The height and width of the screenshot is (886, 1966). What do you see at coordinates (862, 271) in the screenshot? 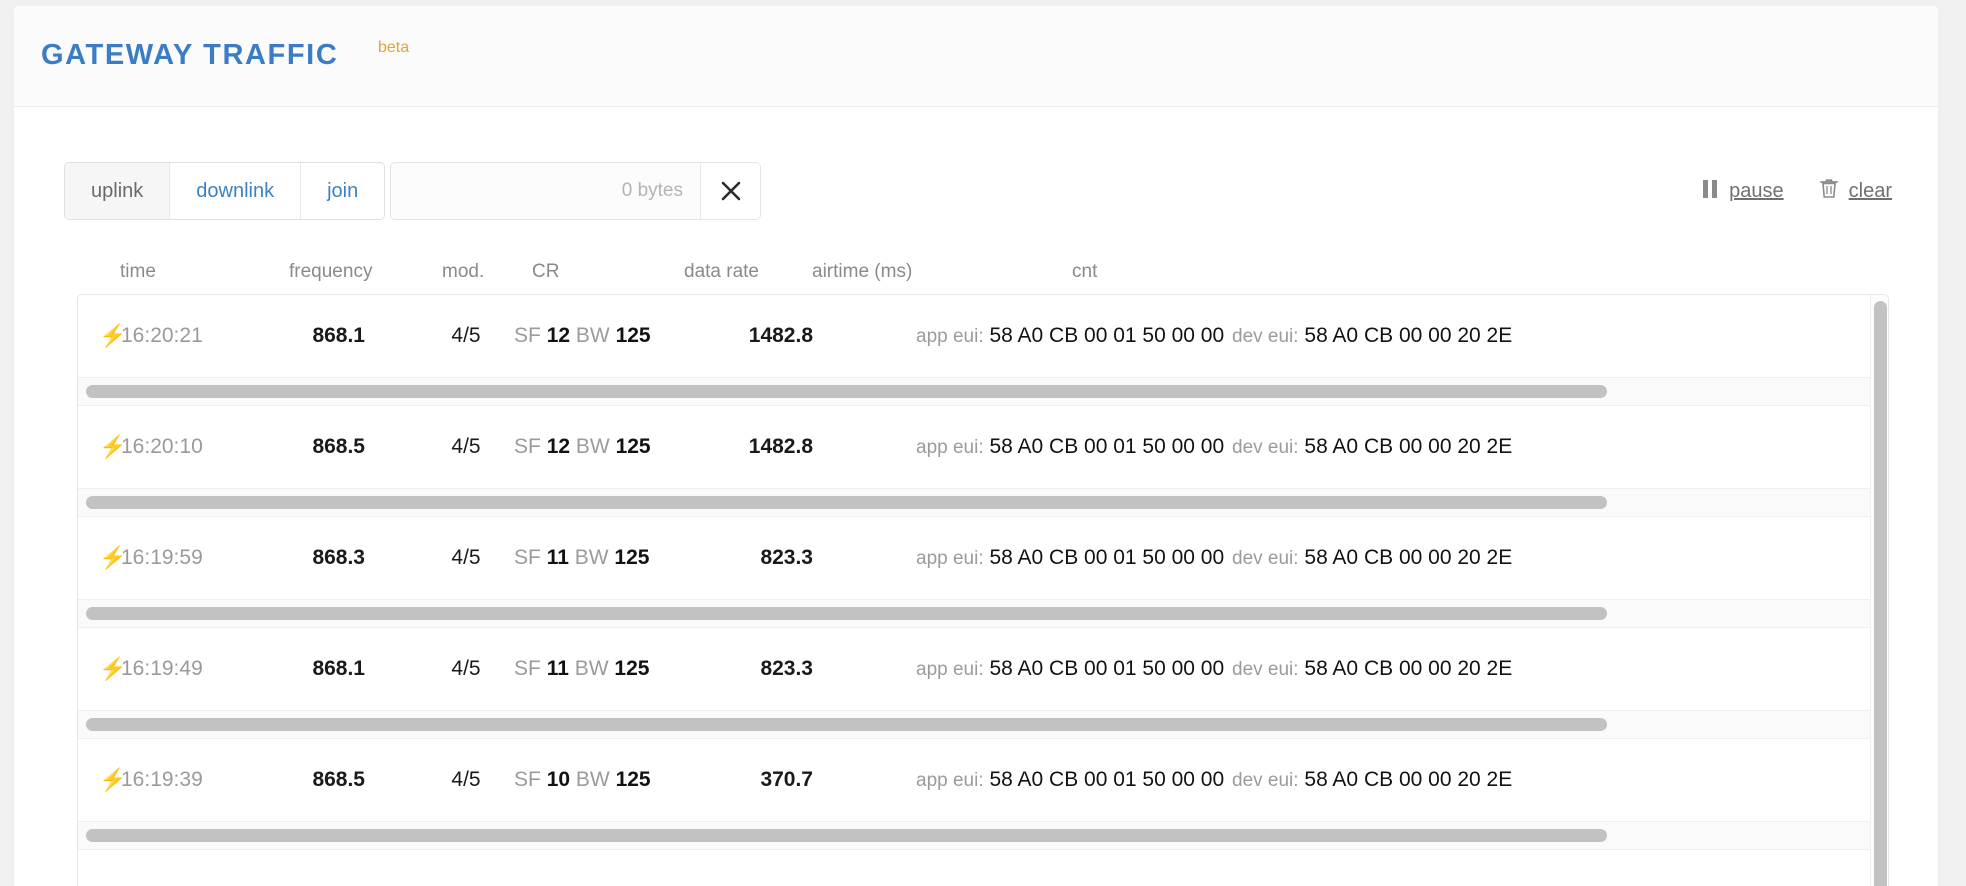
I see `column-header-airtime: airtime (ms)` at bounding box center [862, 271].